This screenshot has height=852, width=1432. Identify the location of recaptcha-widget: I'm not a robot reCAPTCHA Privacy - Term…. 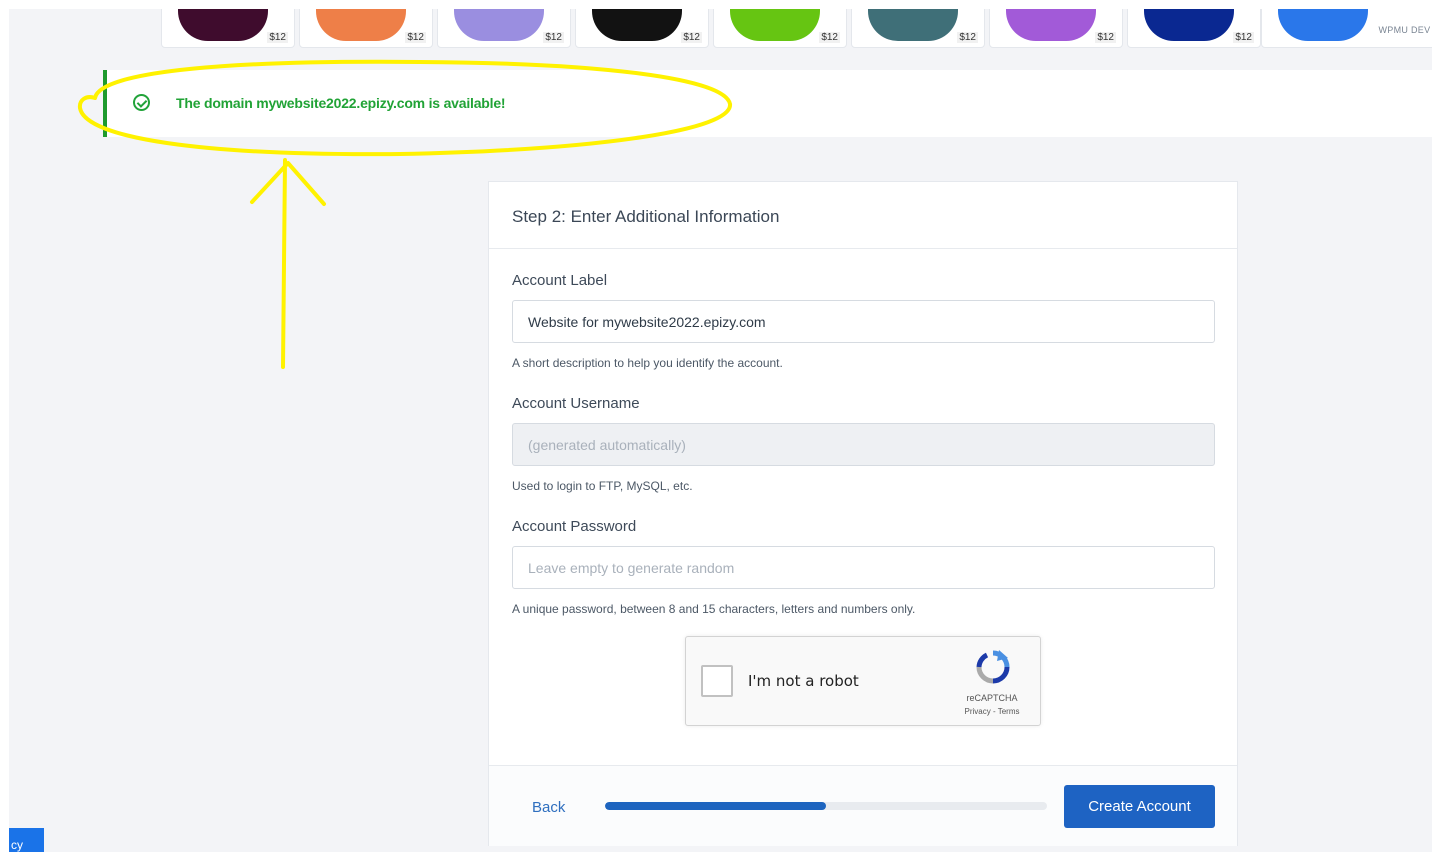
(863, 681).